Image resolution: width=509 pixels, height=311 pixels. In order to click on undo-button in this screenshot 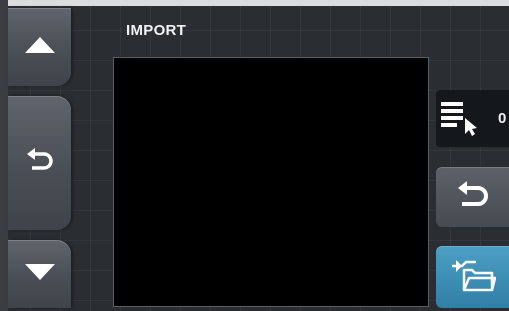, I will do `click(472, 197)`.